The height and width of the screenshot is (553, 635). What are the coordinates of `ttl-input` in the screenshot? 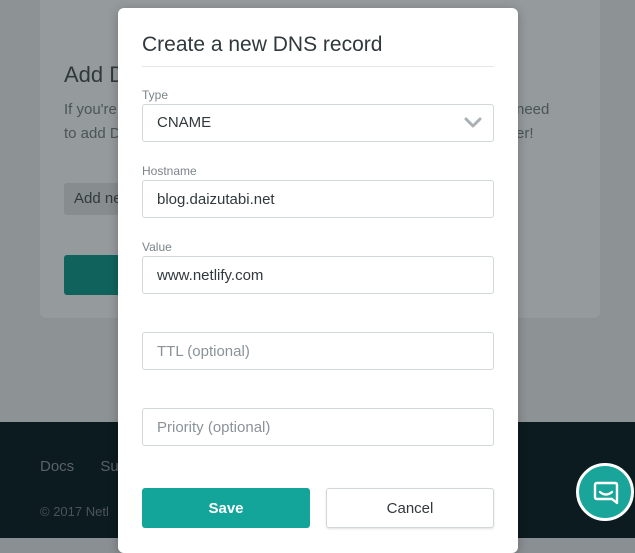 It's located at (317, 351).